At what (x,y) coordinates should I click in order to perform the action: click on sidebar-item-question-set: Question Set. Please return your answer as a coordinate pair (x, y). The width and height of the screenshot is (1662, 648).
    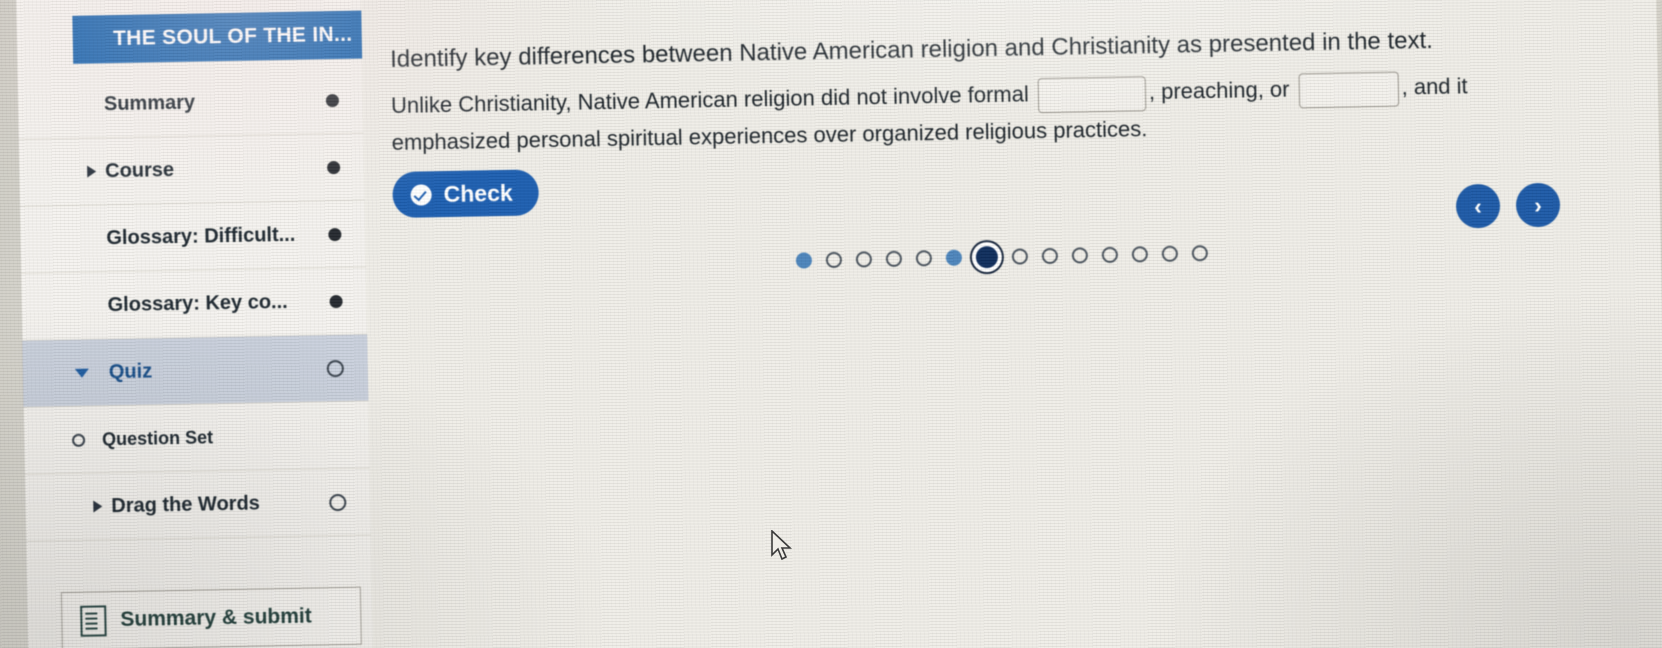
    Looking at the image, I should click on (196, 438).